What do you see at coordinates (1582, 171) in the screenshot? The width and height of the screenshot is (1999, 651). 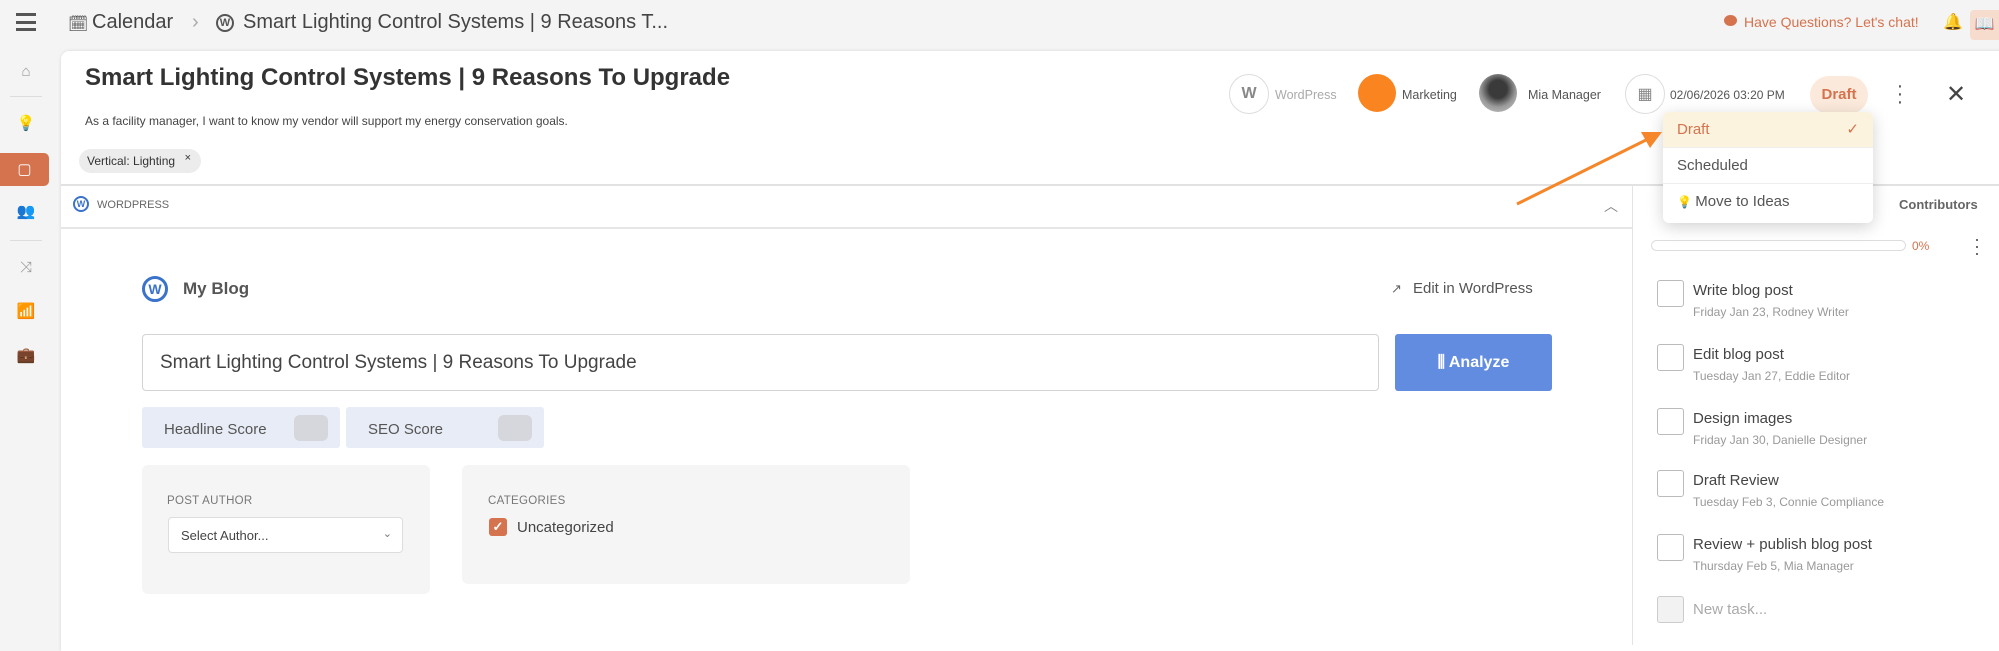 I see `arrow-line` at bounding box center [1582, 171].